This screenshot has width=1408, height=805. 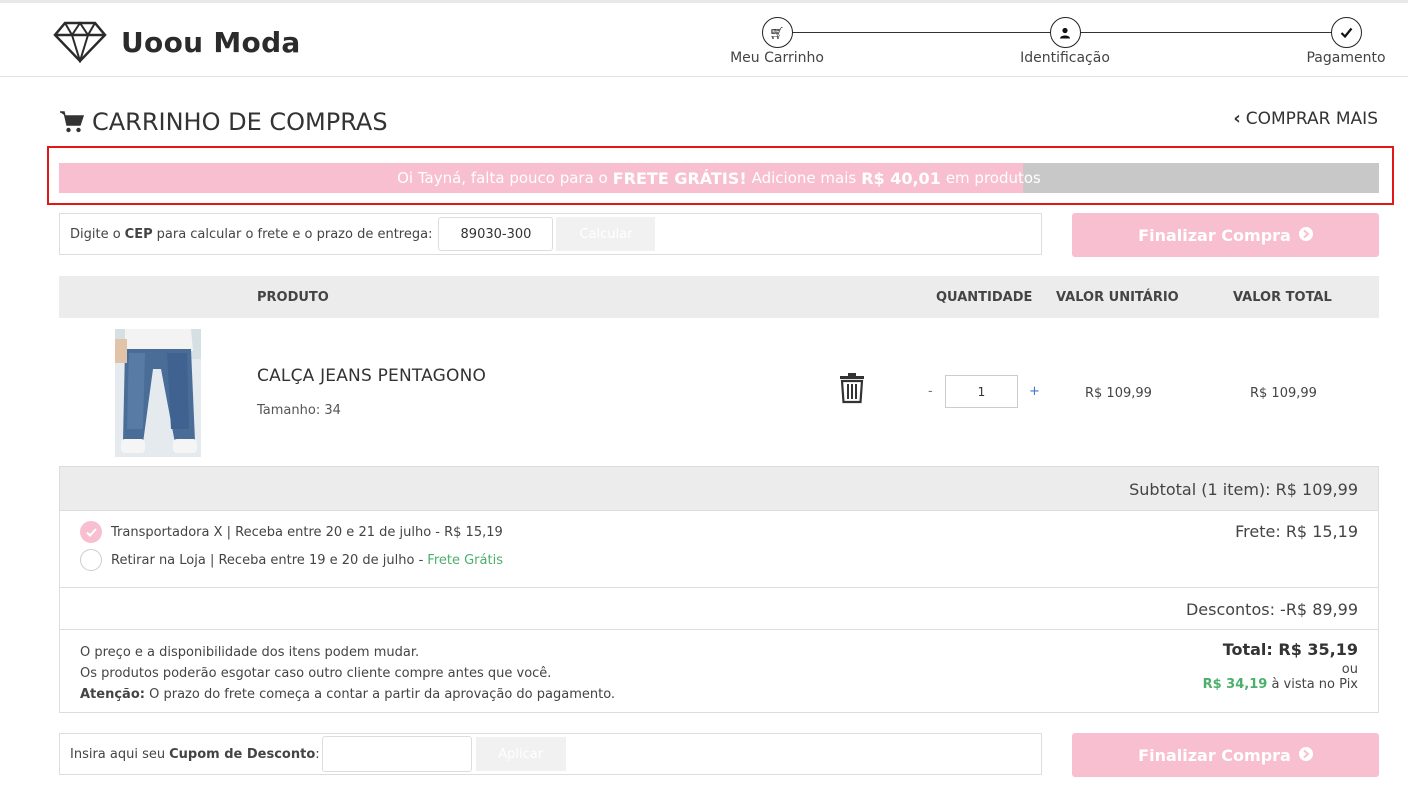 I want to click on coupon-label-after: :, so click(x=317, y=754).